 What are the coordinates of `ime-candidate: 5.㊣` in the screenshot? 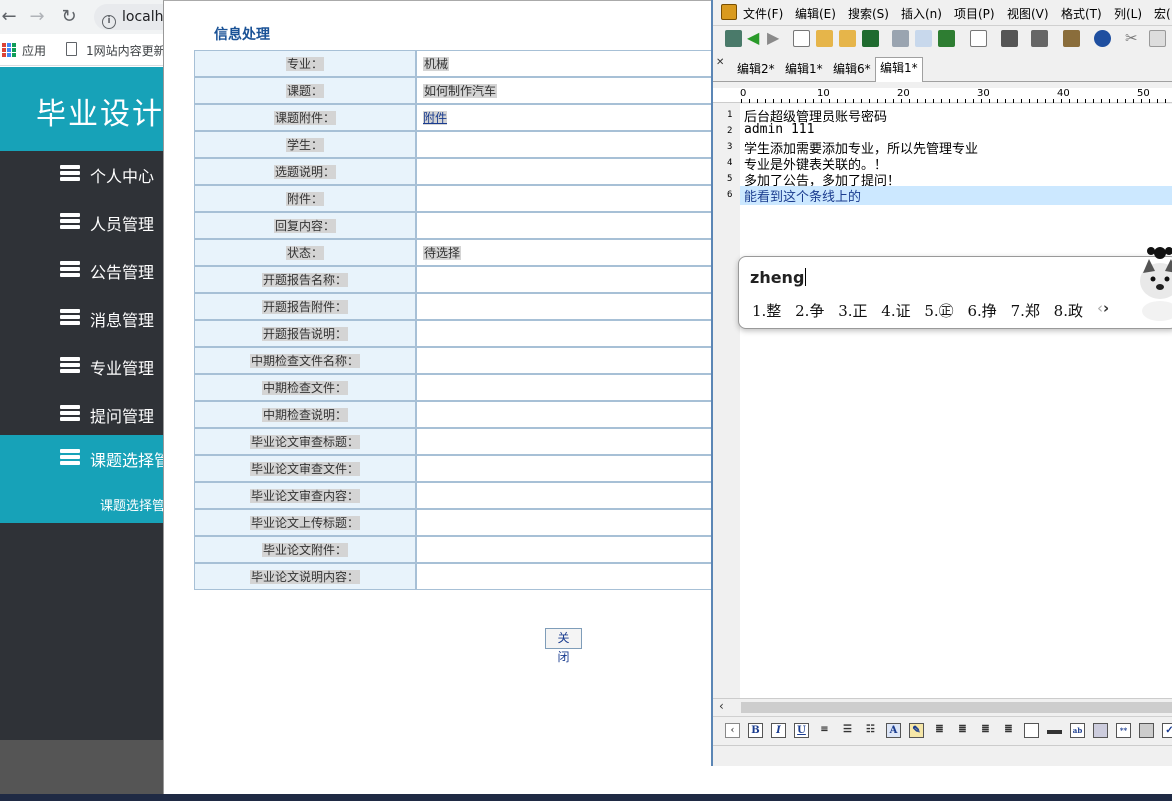 It's located at (938, 310).